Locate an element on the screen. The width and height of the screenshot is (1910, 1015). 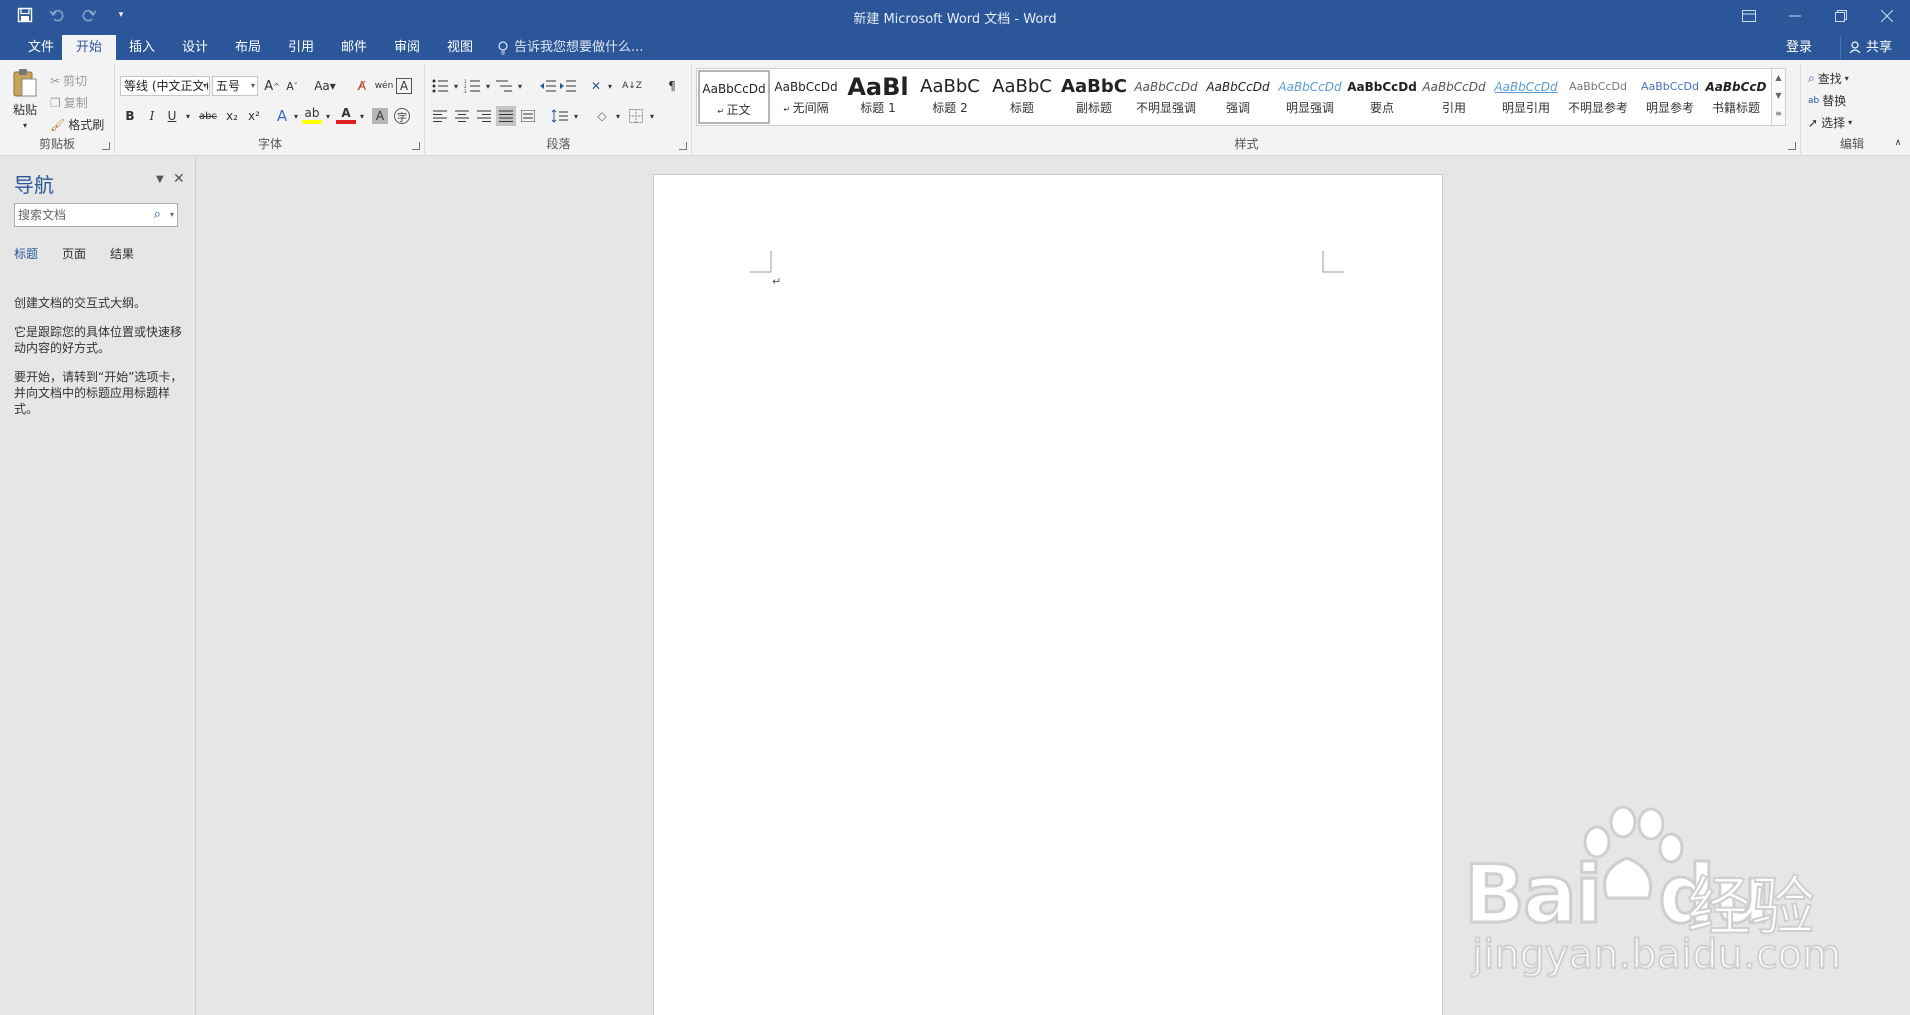
style-subtitle: AaBbC 副标题 is located at coordinates (1094, 97).